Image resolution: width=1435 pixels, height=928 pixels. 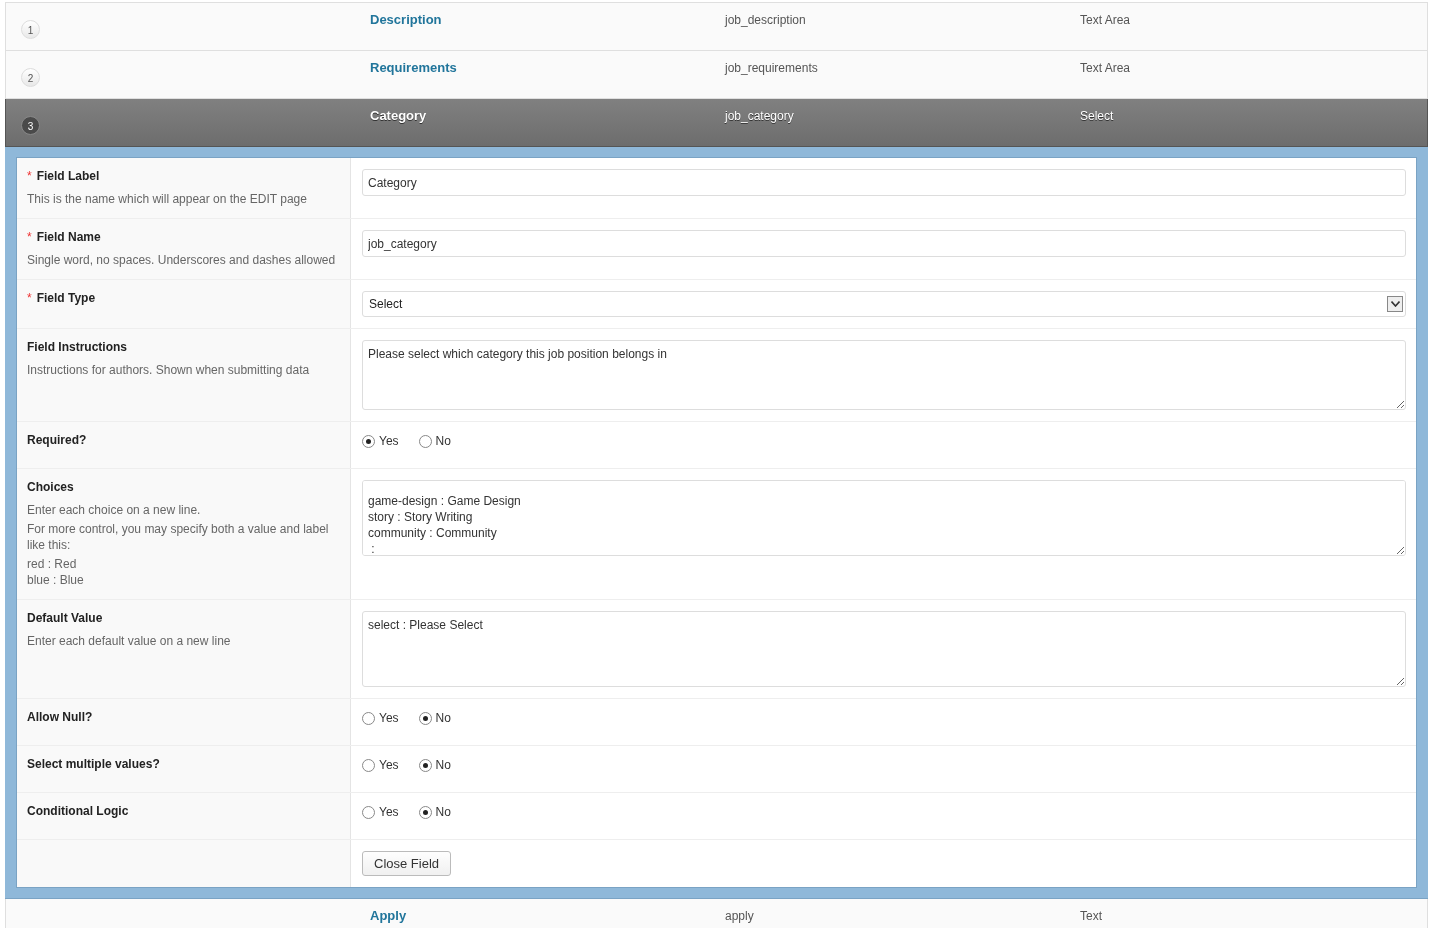 I want to click on order-number: 3, so click(x=30, y=125).